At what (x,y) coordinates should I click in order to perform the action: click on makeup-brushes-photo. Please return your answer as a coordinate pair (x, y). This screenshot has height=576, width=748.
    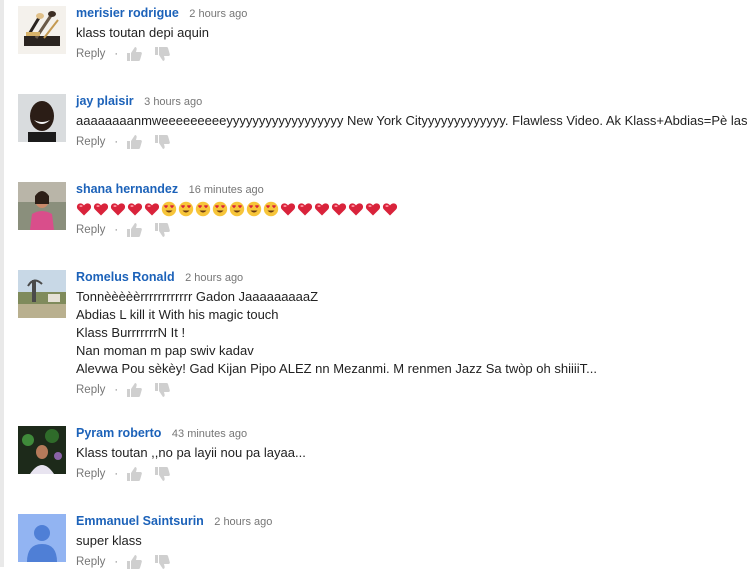
    Looking at the image, I should click on (42, 30).